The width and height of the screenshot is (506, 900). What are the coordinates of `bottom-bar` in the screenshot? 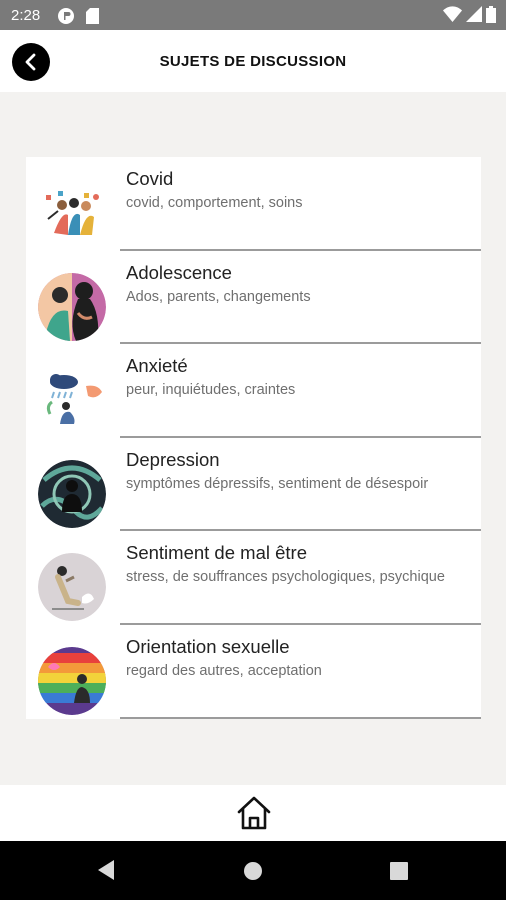 It's located at (253, 813).